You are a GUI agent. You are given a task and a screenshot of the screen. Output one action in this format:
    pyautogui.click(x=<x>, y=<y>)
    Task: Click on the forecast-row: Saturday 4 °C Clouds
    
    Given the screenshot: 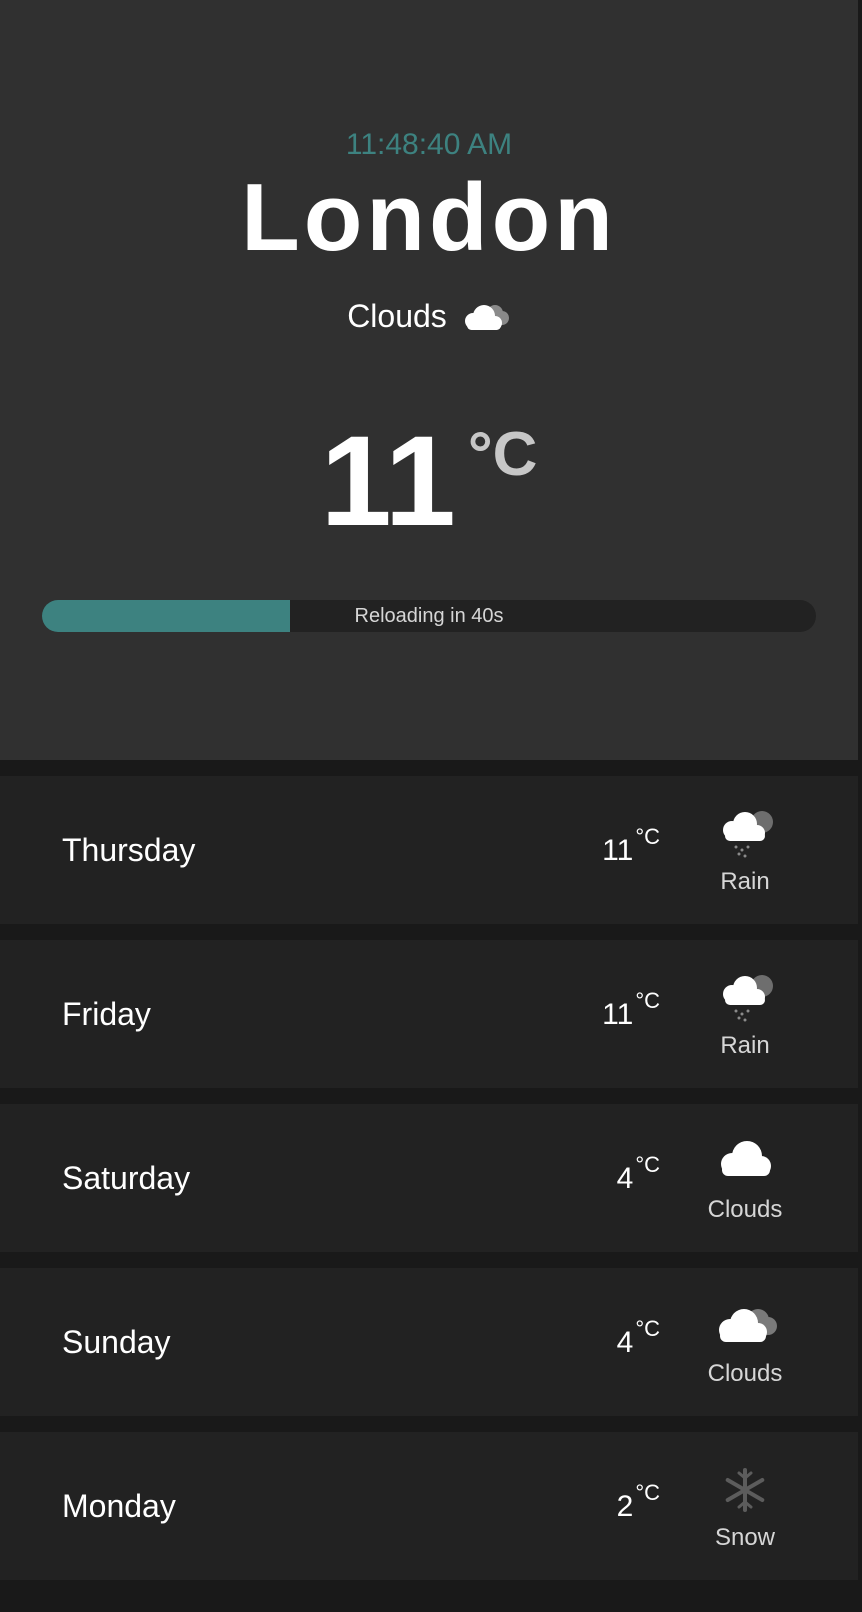 What is the action you would take?
    pyautogui.click(x=429, y=1178)
    